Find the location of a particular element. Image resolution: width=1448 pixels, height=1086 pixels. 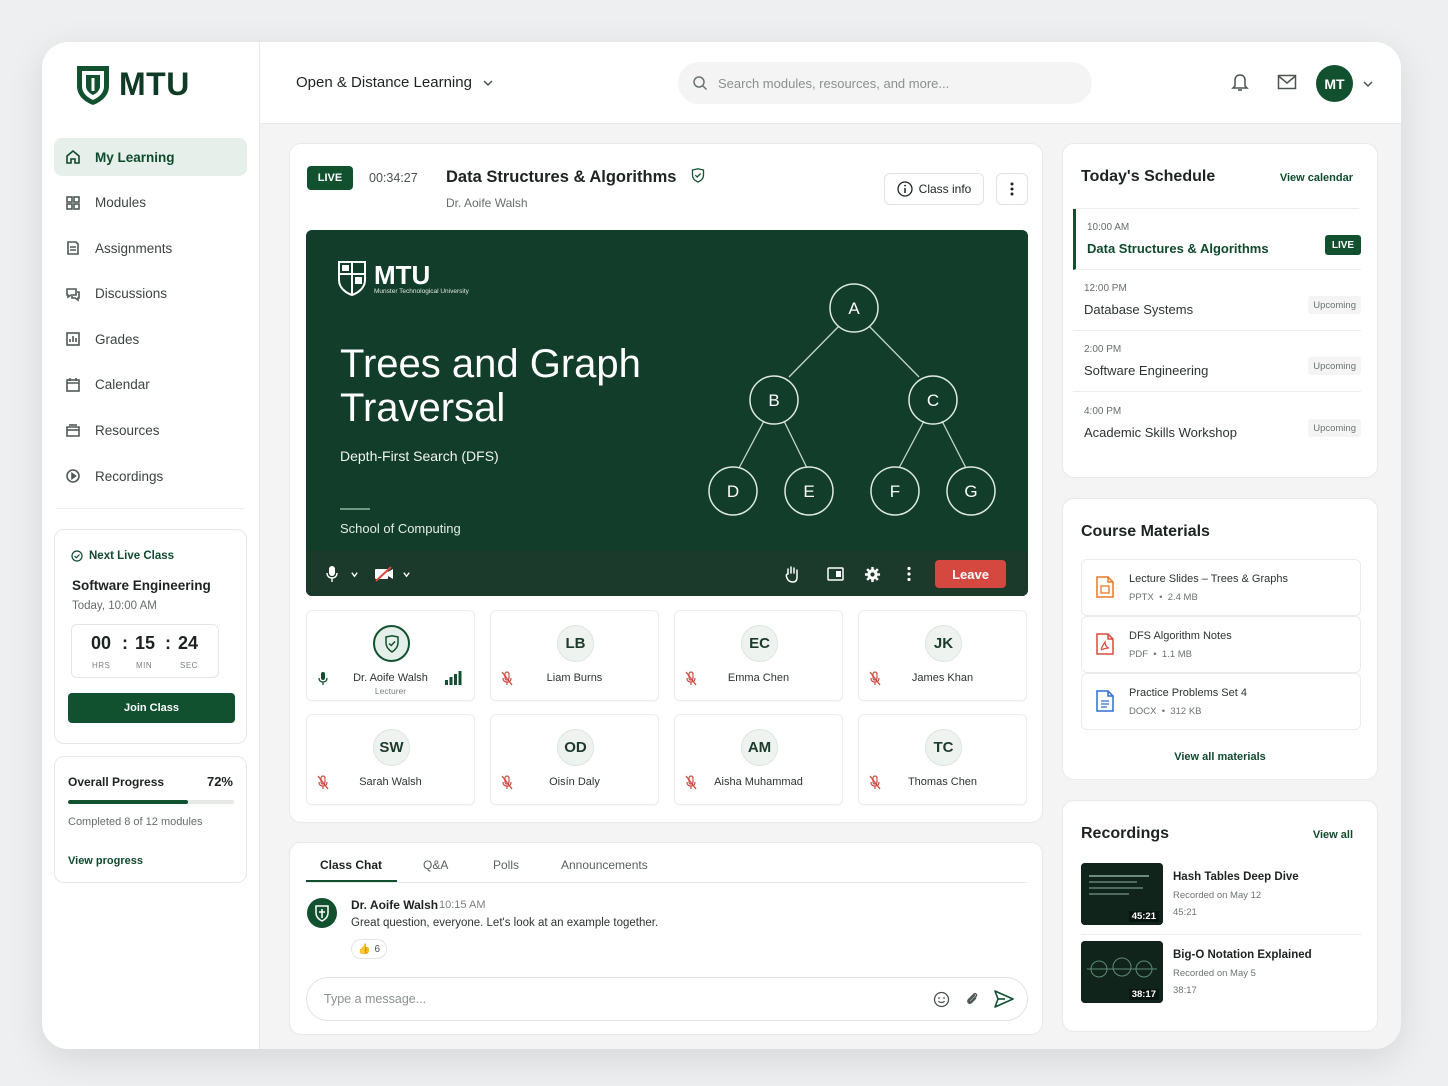

sidebar-divider is located at coordinates (150, 508).